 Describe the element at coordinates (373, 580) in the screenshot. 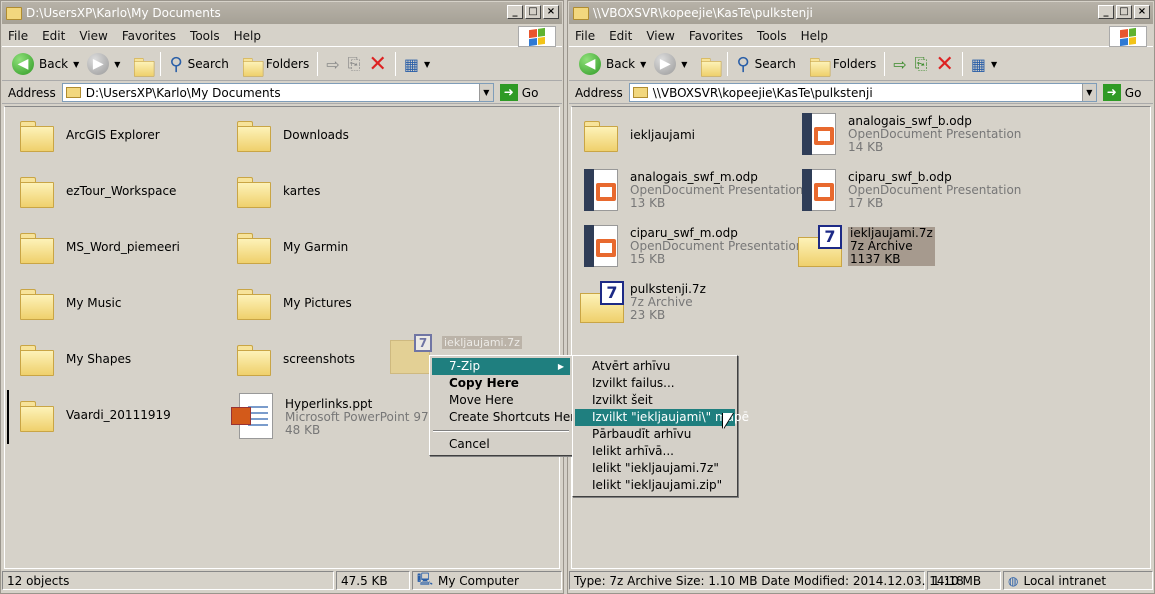

I see `status-size: 47.5 KB` at that location.